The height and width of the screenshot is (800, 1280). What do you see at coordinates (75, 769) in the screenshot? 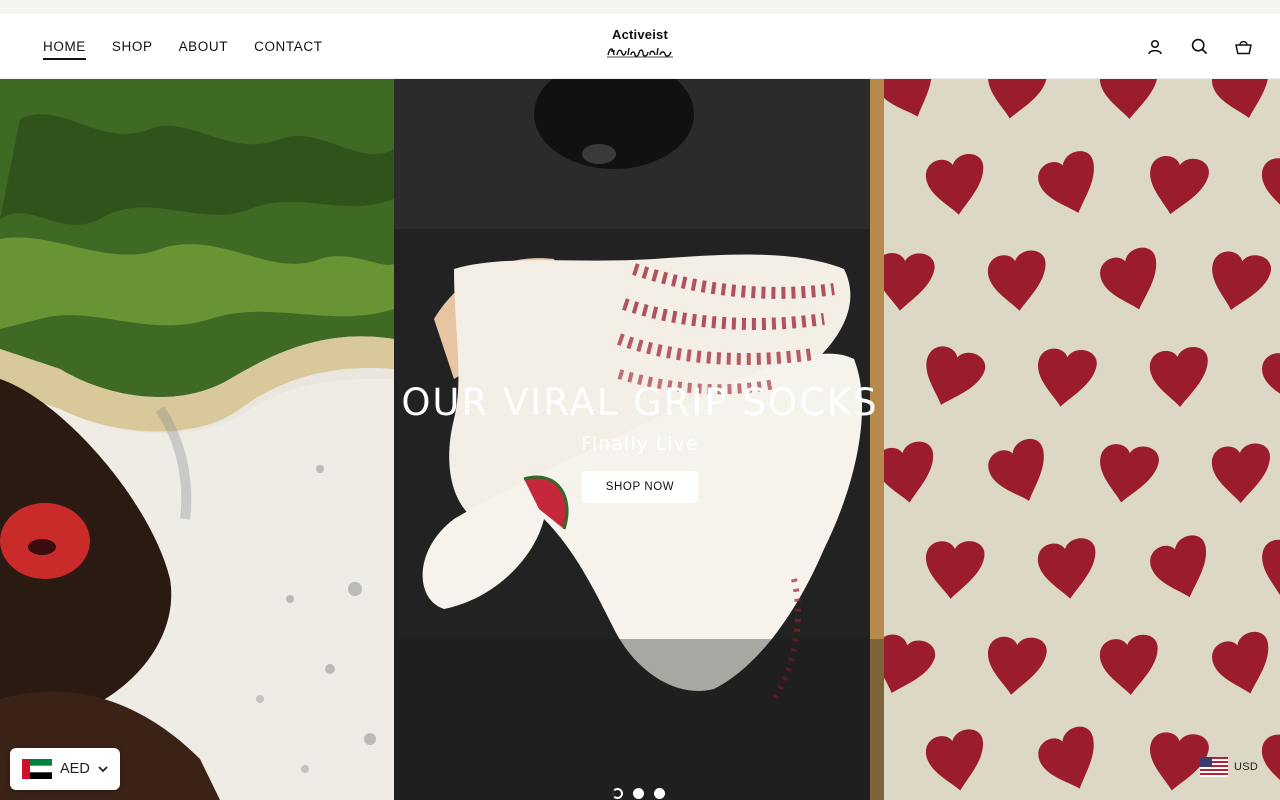
I see `currency-code-aed: AED` at bounding box center [75, 769].